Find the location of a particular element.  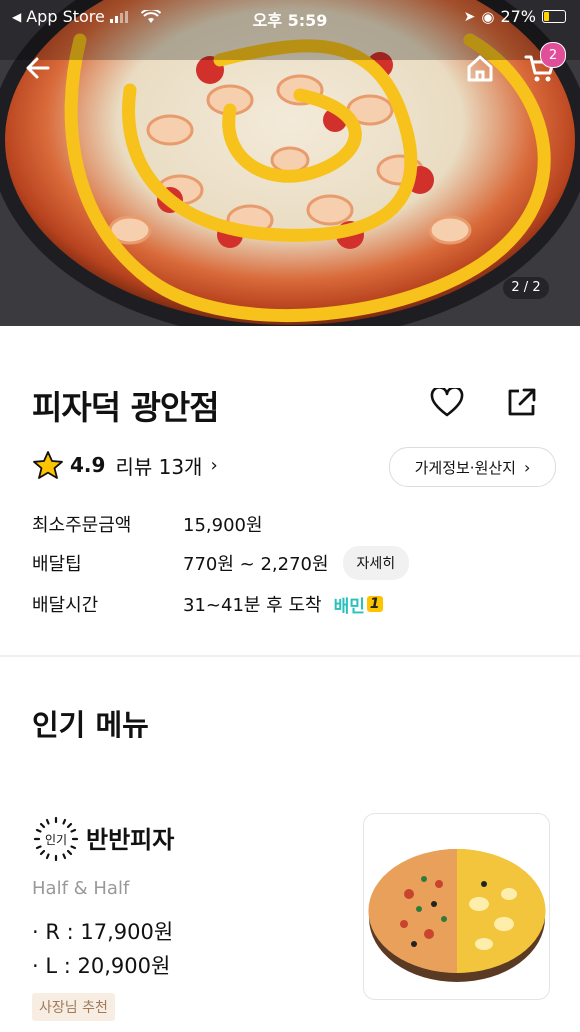

star-icon is located at coordinates (48, 465).